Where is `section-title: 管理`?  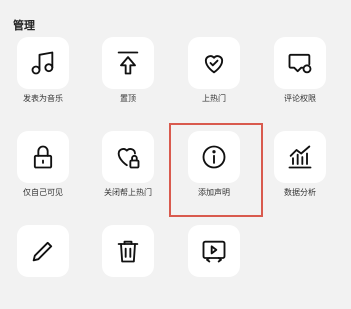 section-title: 管理 is located at coordinates (24, 25).